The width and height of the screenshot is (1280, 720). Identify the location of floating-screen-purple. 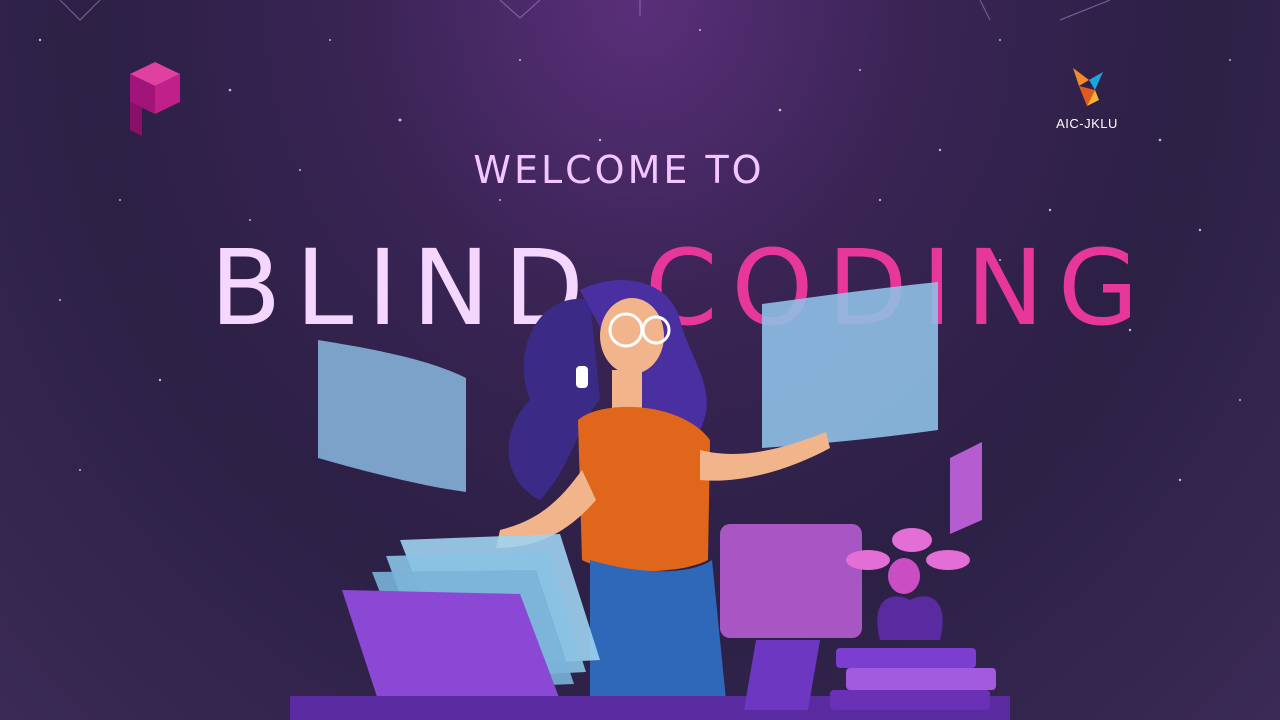
(791, 581).